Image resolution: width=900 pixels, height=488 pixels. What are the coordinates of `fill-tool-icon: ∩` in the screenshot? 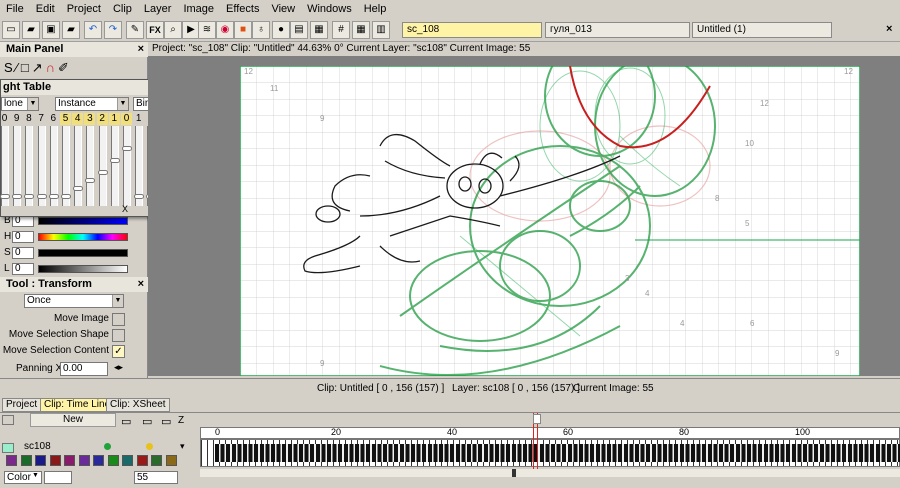 It's located at (52, 67).